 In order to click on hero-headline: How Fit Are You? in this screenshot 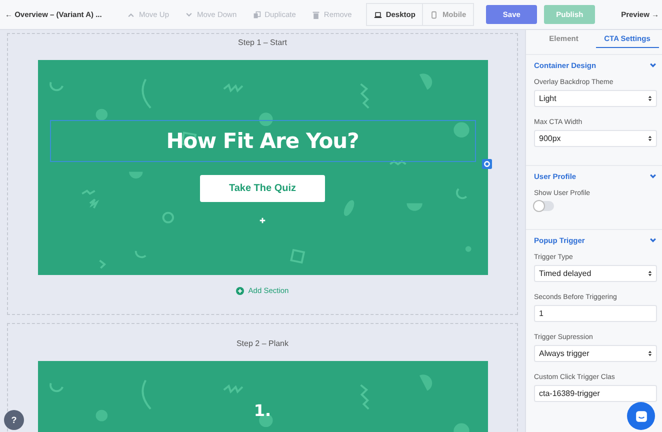, I will do `click(262, 141)`.